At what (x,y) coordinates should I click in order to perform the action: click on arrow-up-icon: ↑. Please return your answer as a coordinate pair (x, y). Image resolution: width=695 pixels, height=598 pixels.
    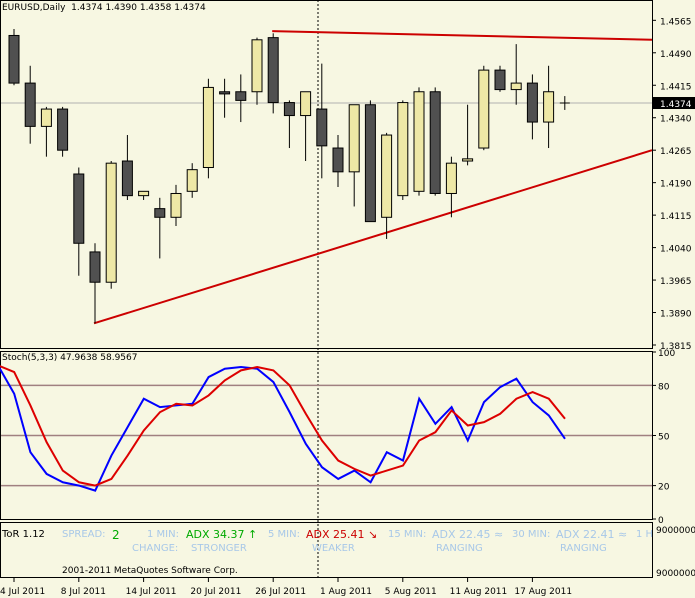
    Looking at the image, I should click on (253, 534).